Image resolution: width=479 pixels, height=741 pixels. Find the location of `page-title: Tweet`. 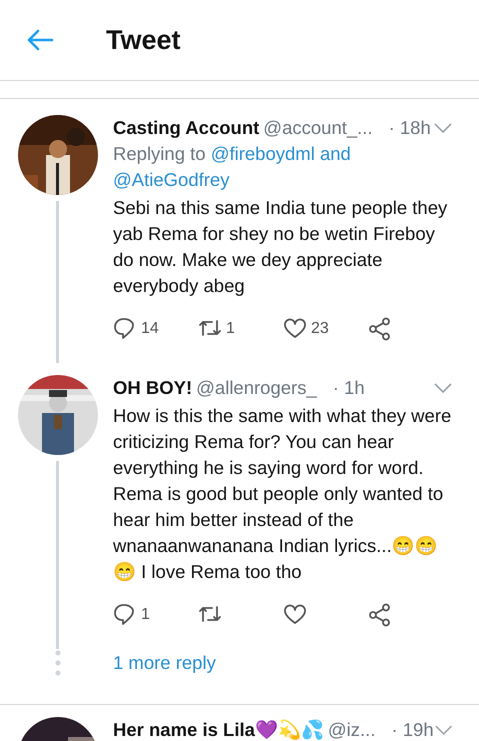

page-title: Tweet is located at coordinates (143, 40).